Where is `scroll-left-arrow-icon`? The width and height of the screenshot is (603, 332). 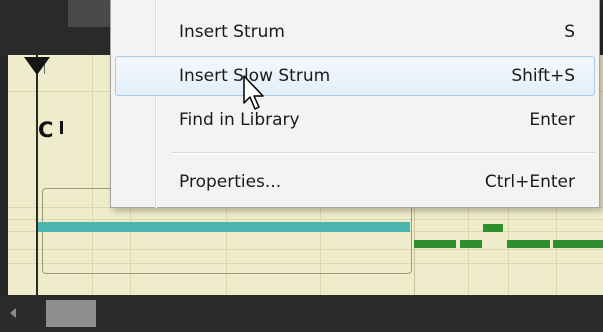 scroll-left-arrow-icon is located at coordinates (13, 313).